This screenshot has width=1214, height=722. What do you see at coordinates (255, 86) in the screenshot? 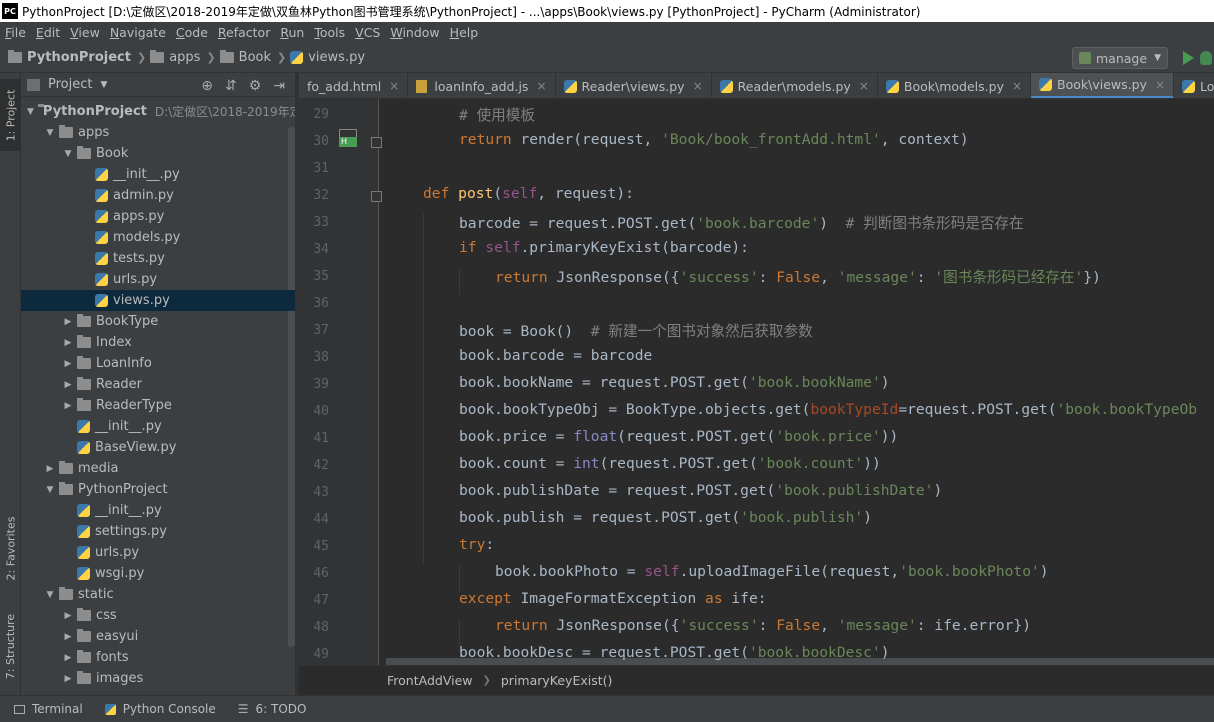
I see `gear-icon: ⚙` at bounding box center [255, 86].